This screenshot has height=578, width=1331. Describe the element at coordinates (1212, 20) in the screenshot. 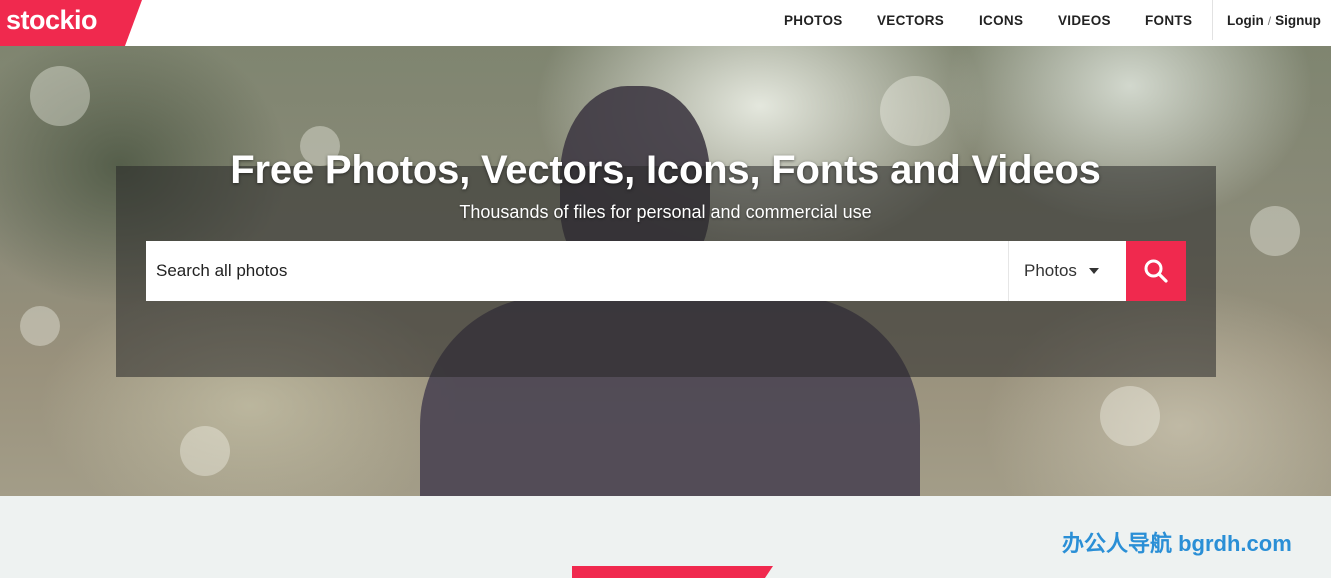

I see `nav-divider` at that location.